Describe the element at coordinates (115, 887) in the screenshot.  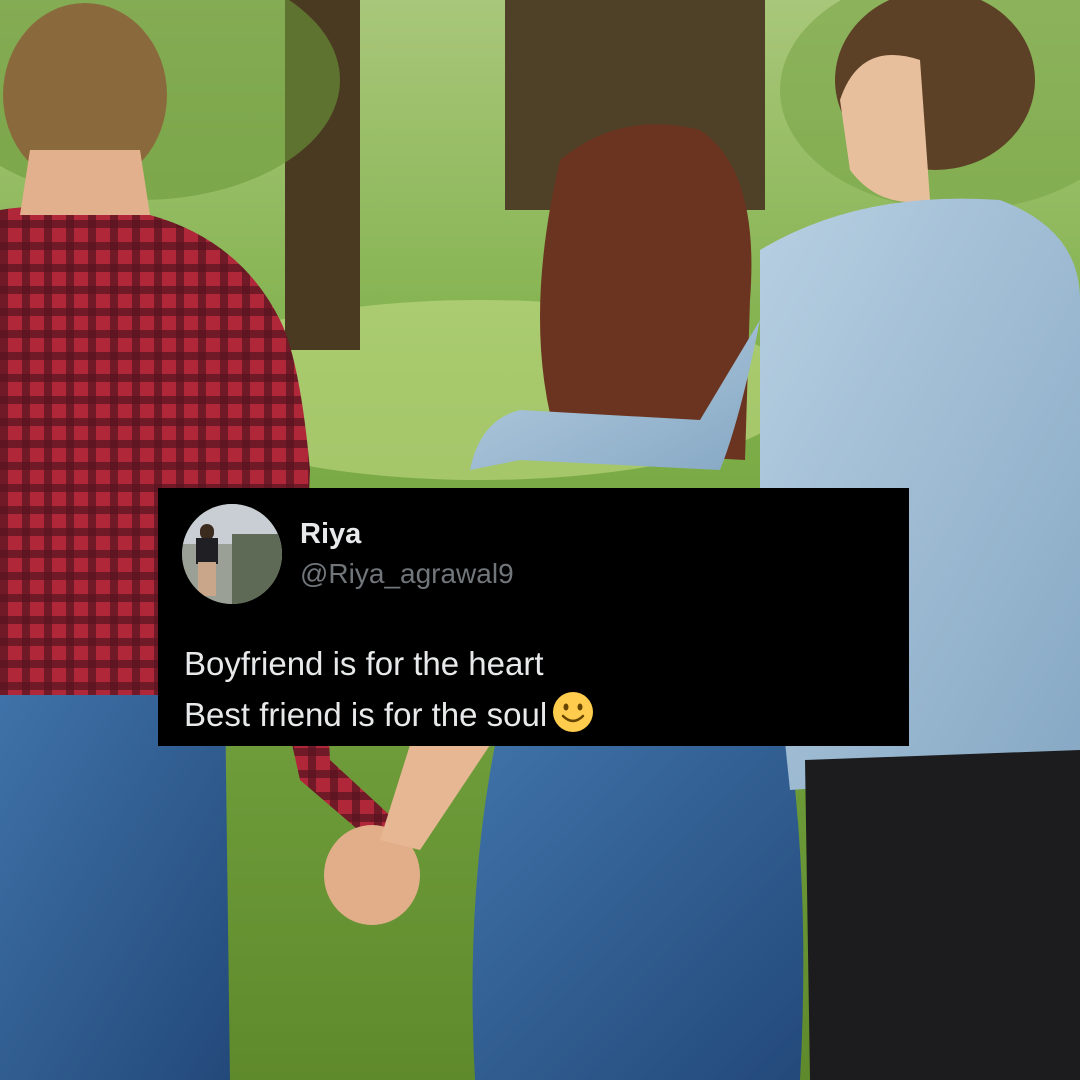
I see `jeans-left` at that location.